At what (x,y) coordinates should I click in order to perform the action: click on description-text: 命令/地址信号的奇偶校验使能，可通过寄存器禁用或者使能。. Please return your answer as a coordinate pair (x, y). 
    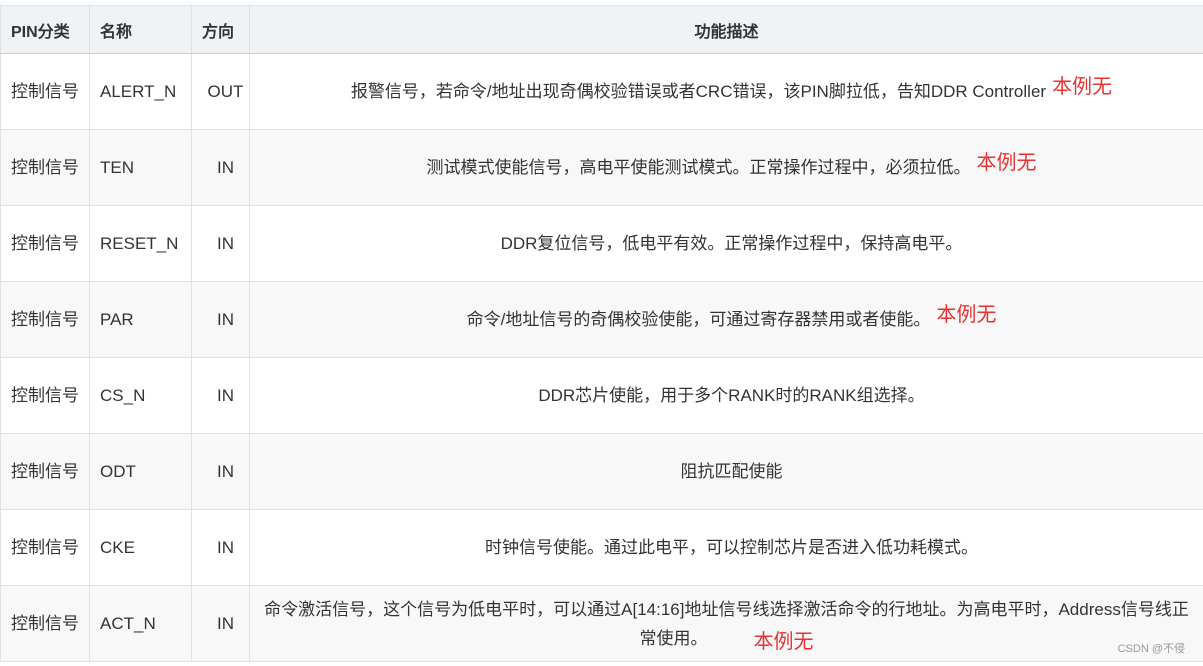
    Looking at the image, I should click on (698, 319).